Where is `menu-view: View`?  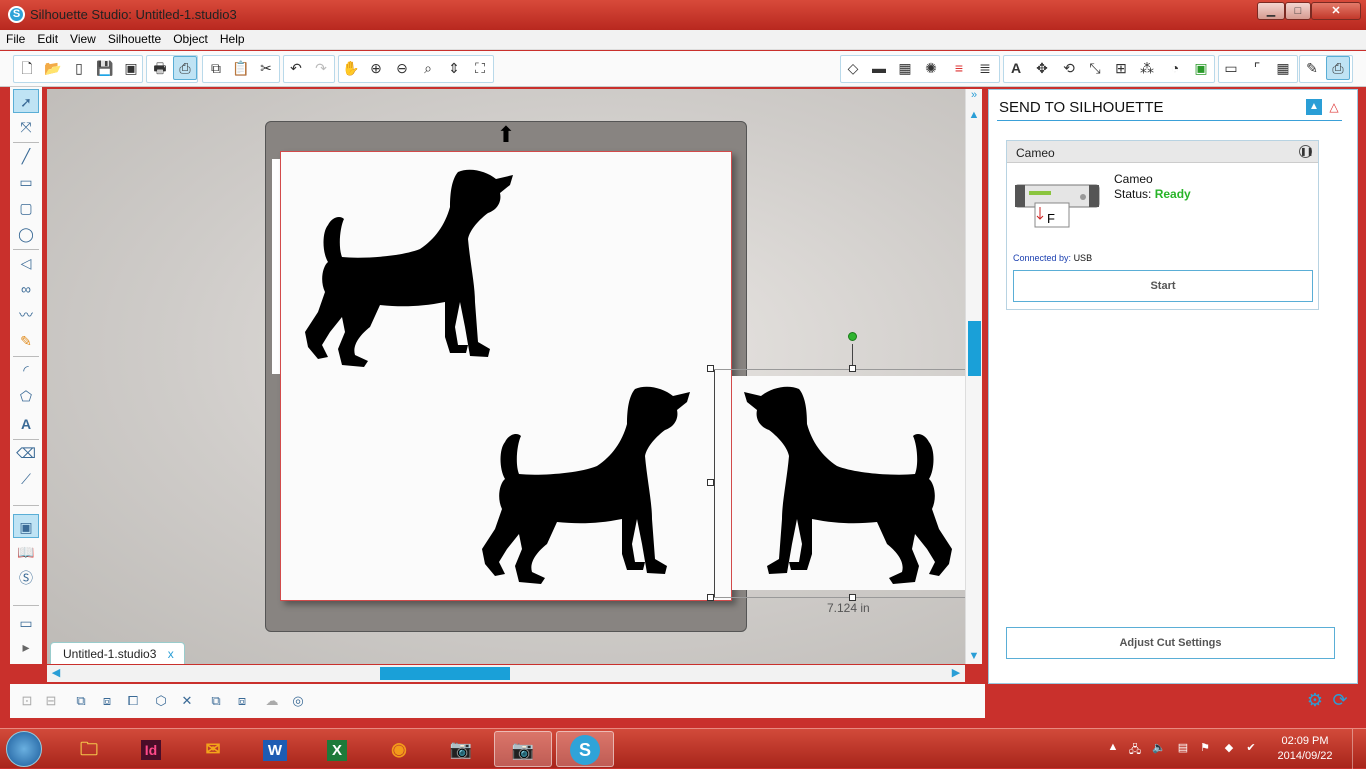 menu-view: View is located at coordinates (83, 39).